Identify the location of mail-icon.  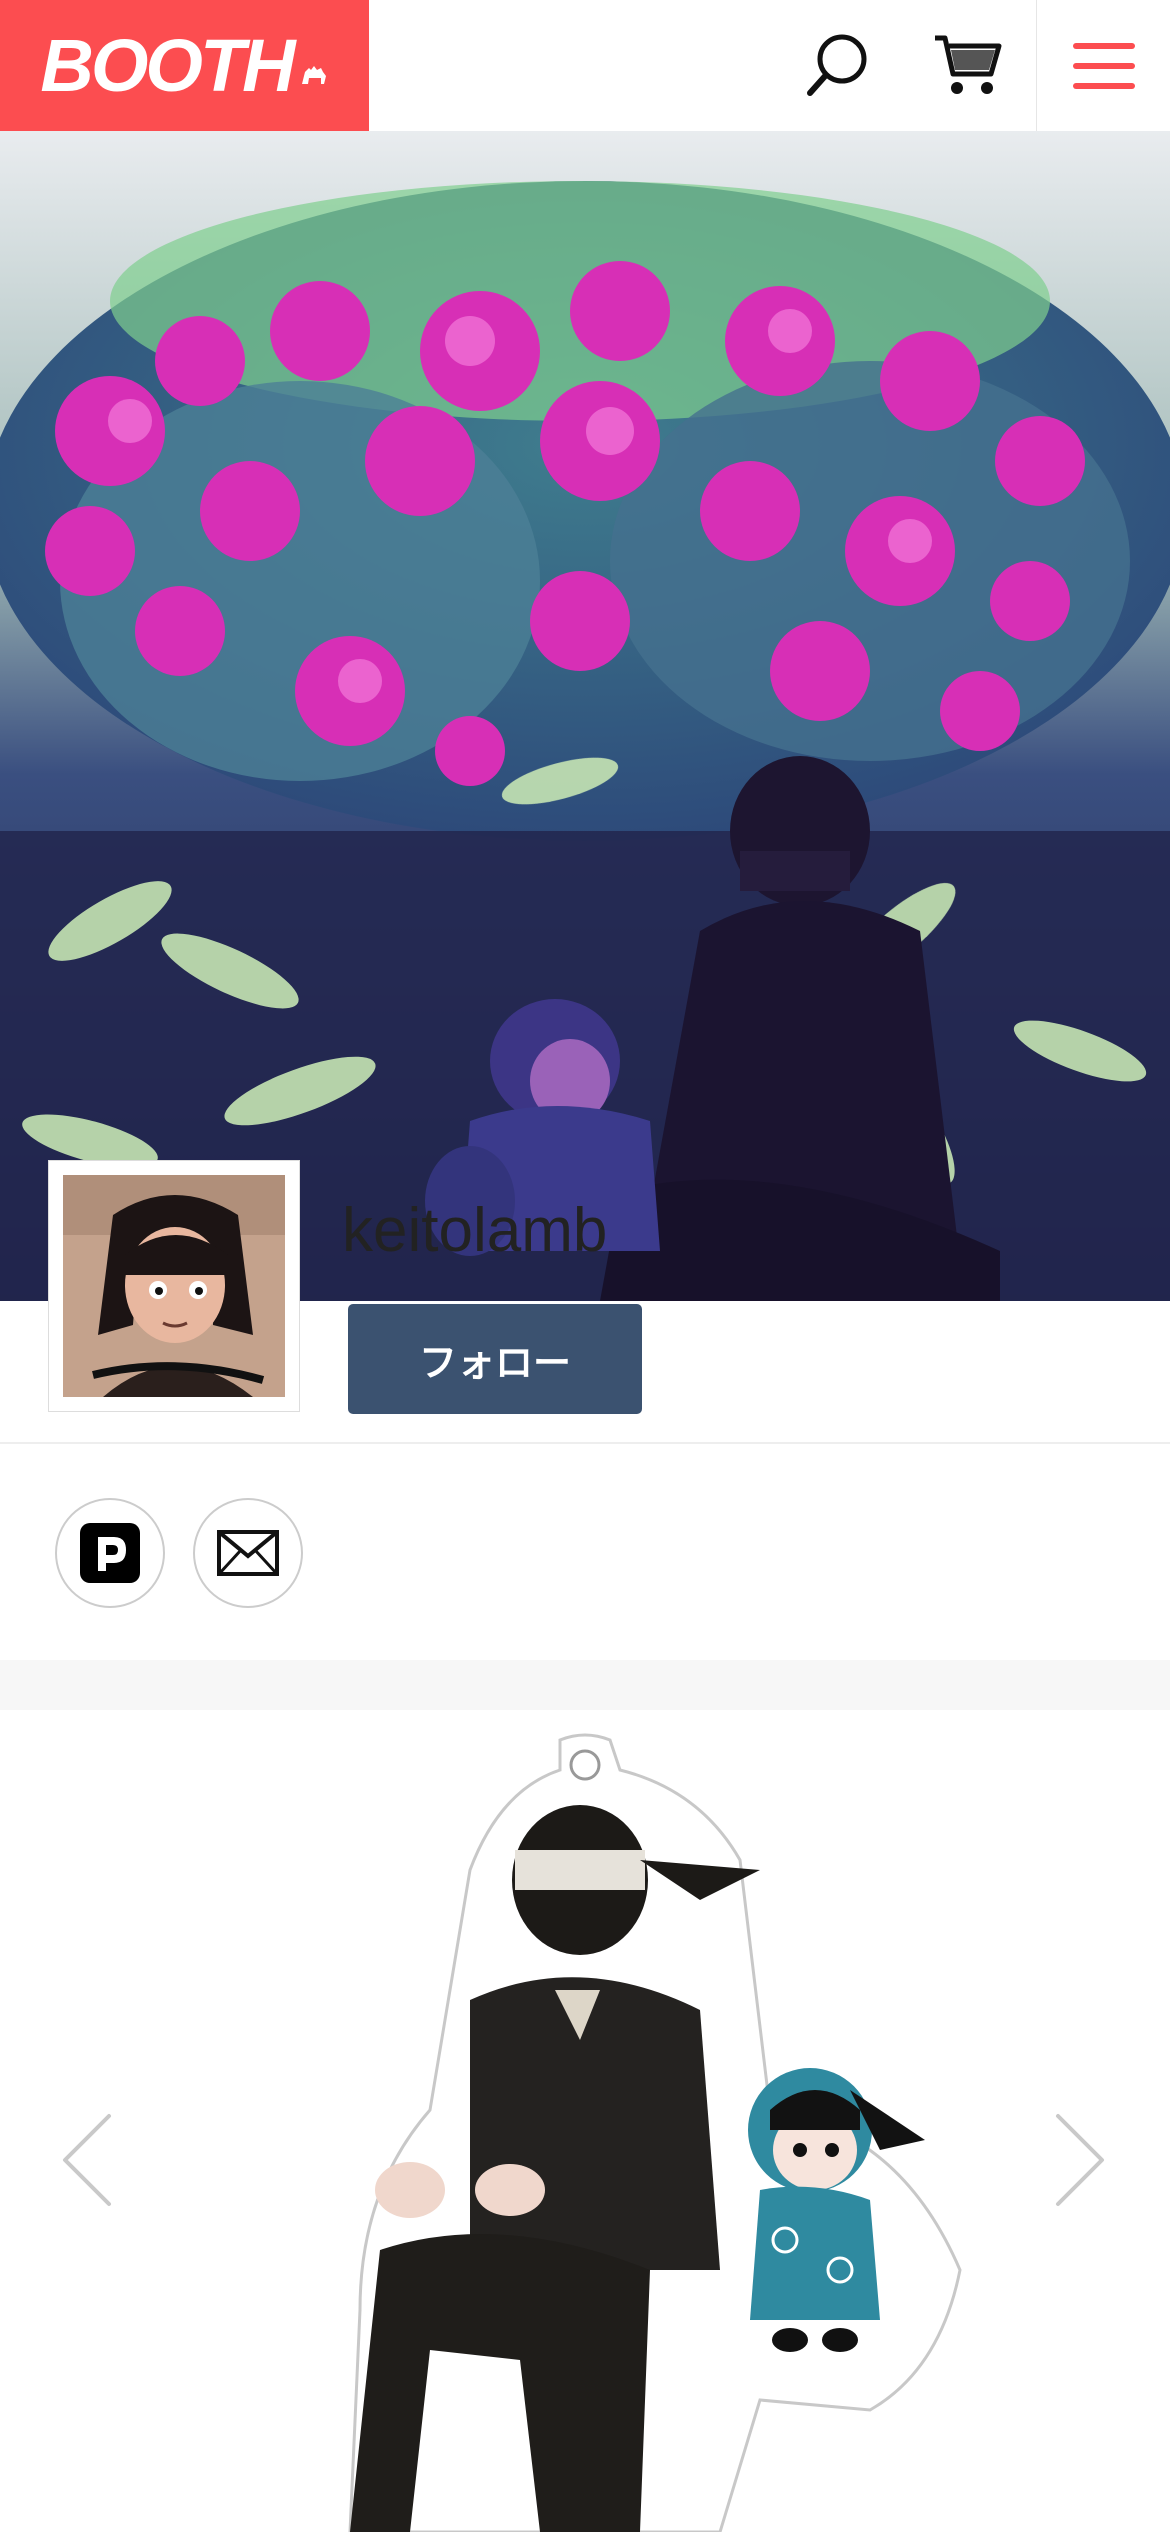
(248, 1553).